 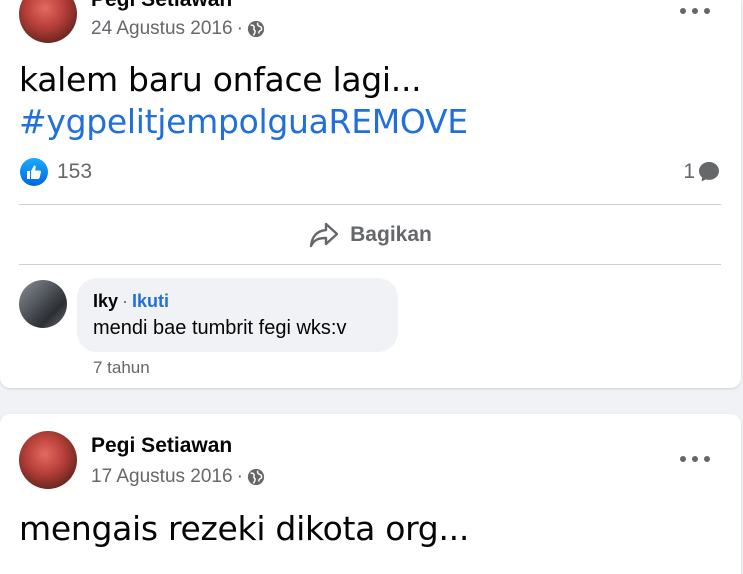 I want to click on share-button: Bagikan, so click(x=370, y=235).